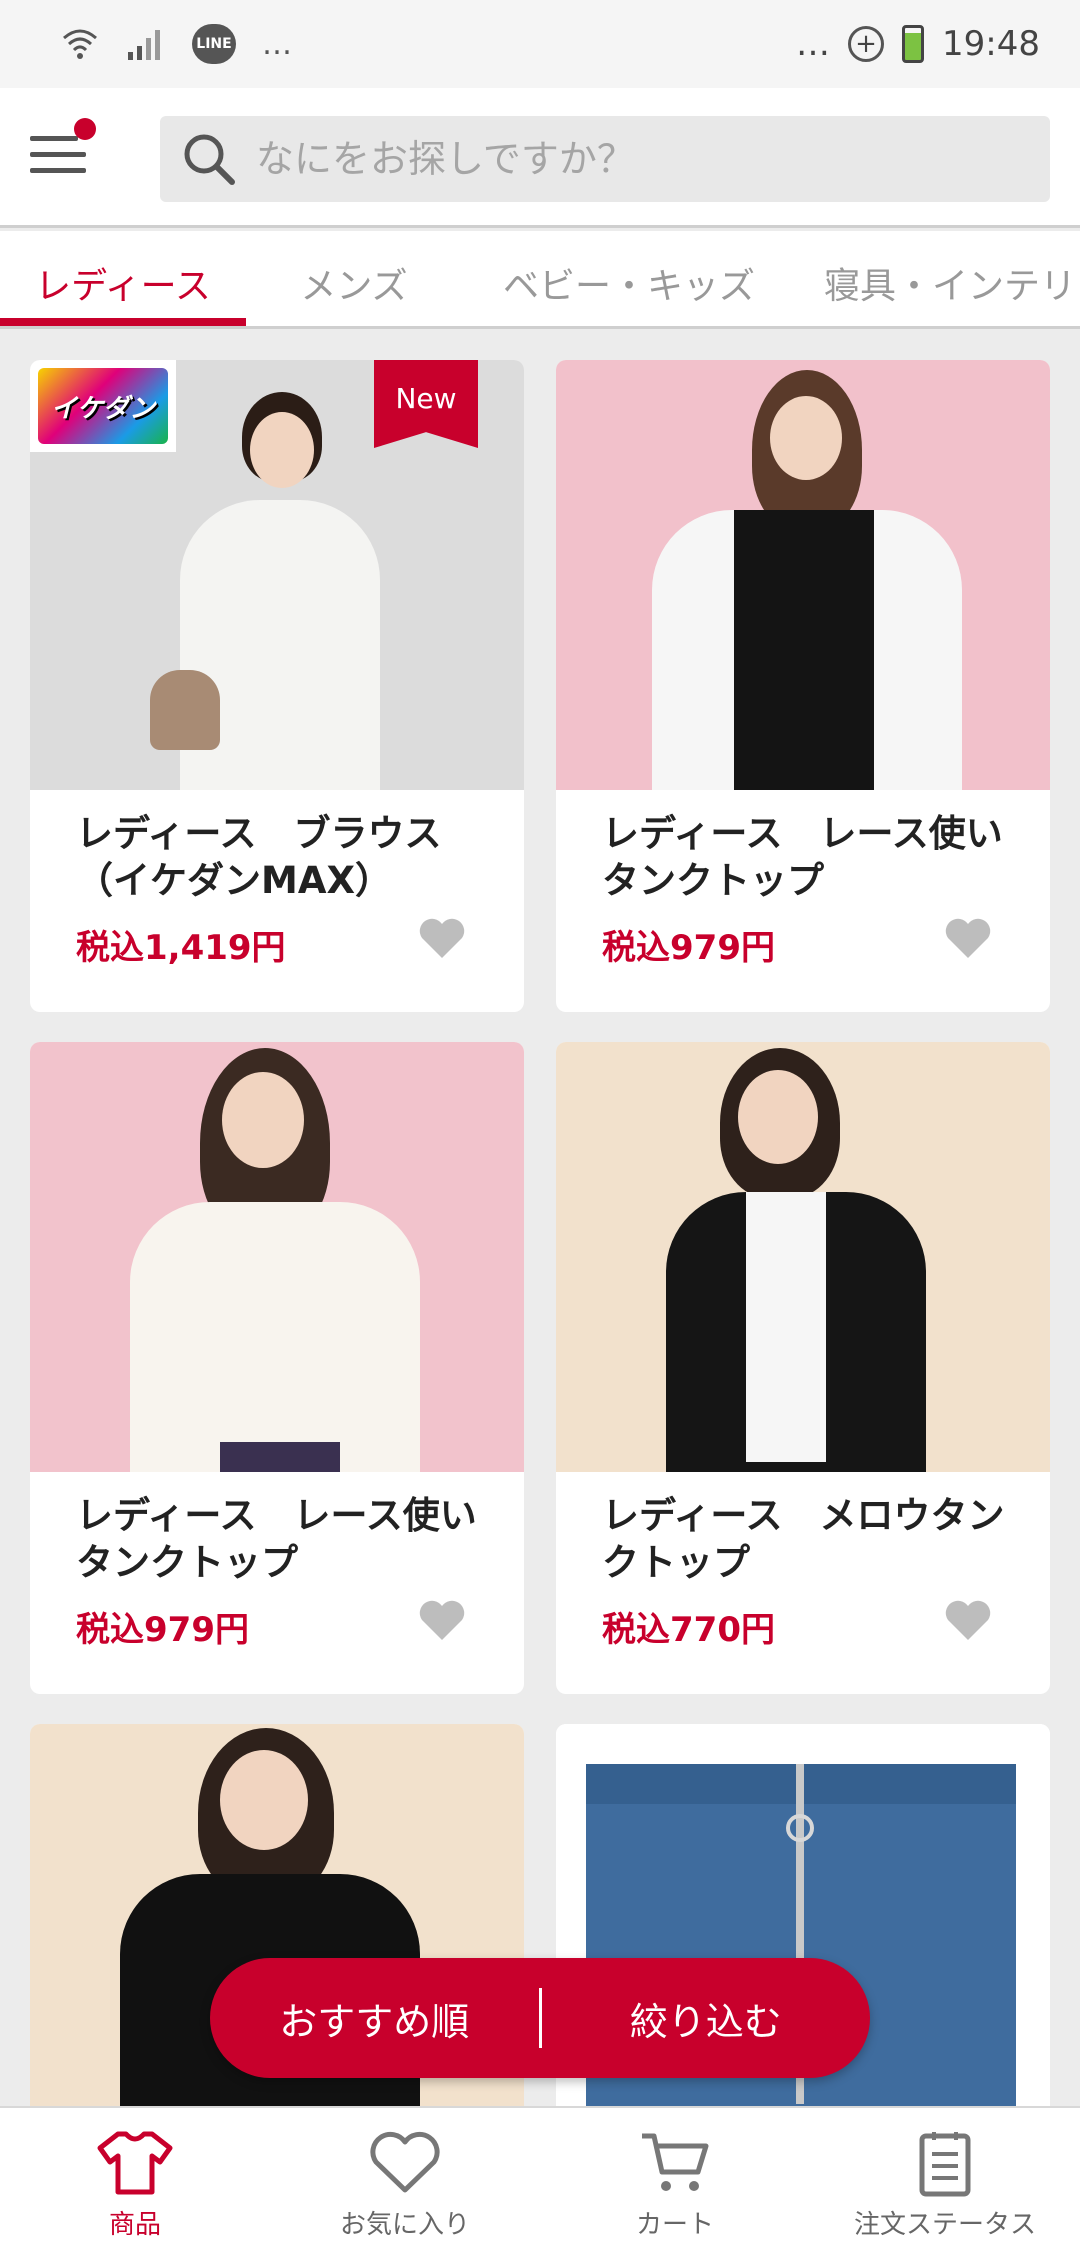  What do you see at coordinates (675, 2162) in the screenshot?
I see `cart-icon` at bounding box center [675, 2162].